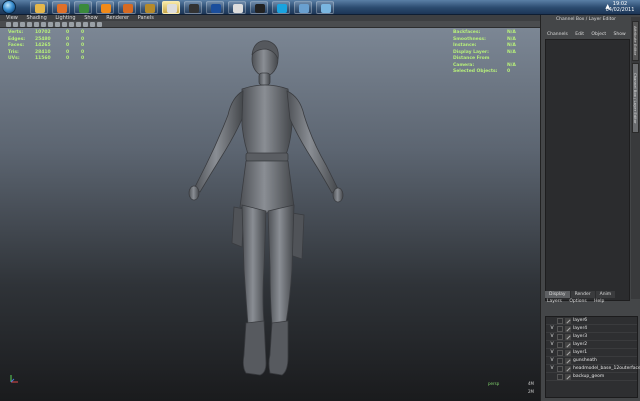 The width and height of the screenshot is (640, 401). What do you see at coordinates (587, 170) in the screenshot?
I see `channel-box-area` at bounding box center [587, 170].